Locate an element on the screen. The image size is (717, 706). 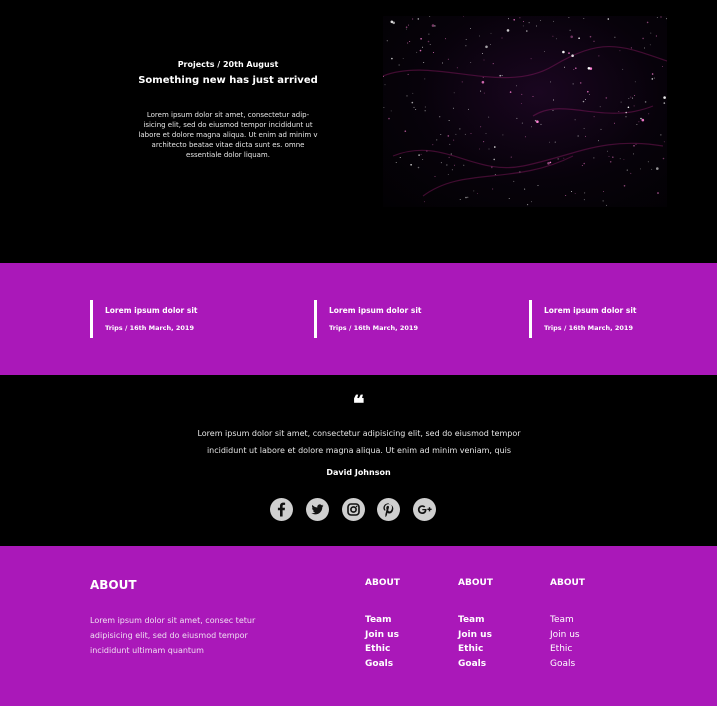
twitter-icon is located at coordinates (317, 509).